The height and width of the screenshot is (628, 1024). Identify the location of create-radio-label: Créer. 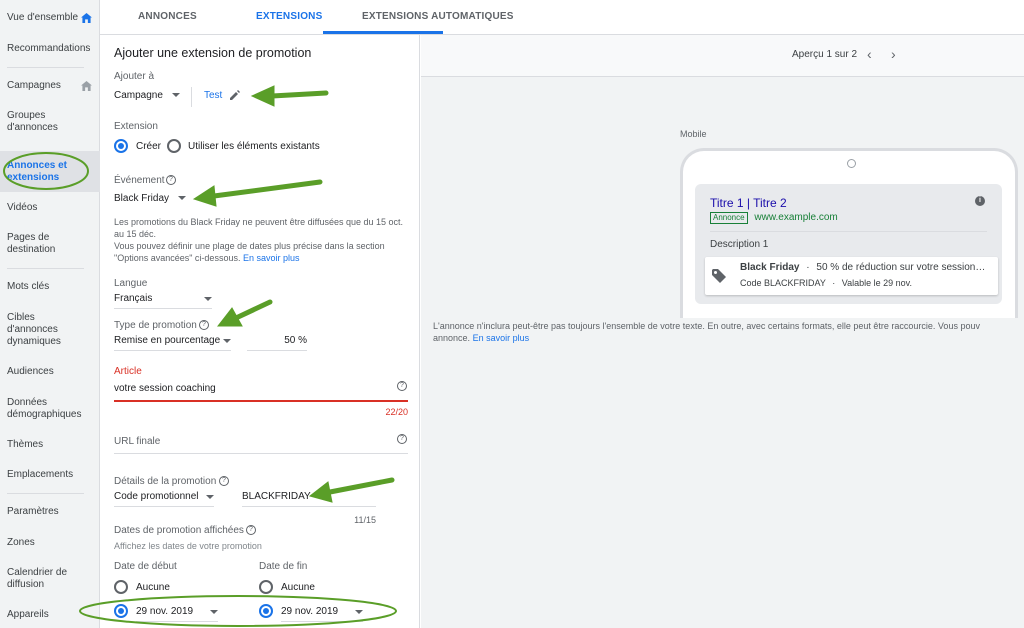
(149, 146).